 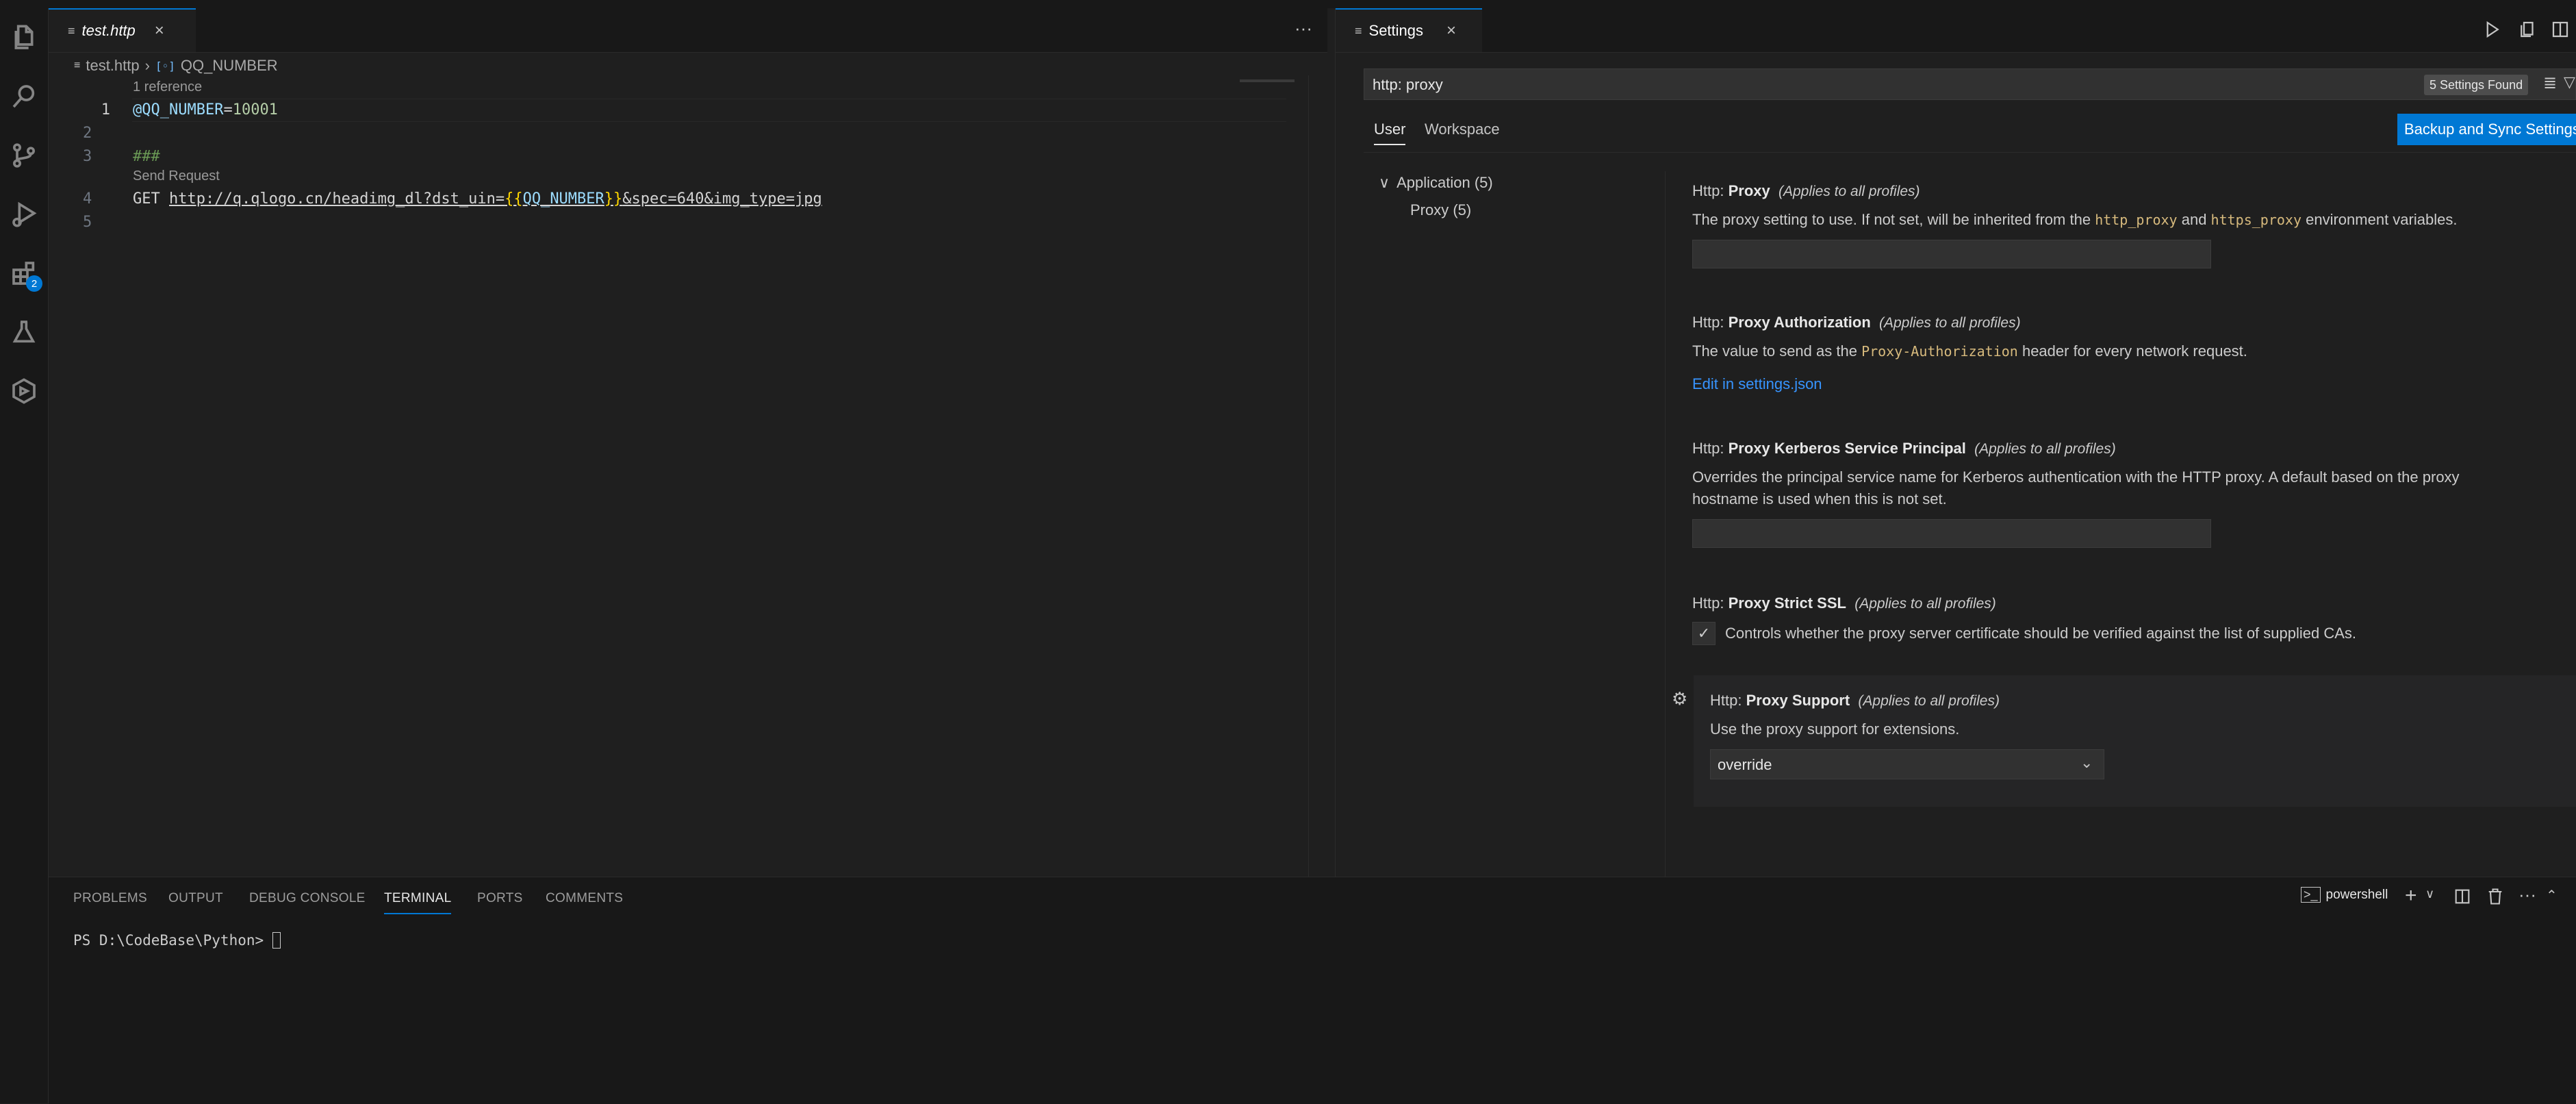 I want to click on extensions-badge: 2, so click(x=34, y=283).